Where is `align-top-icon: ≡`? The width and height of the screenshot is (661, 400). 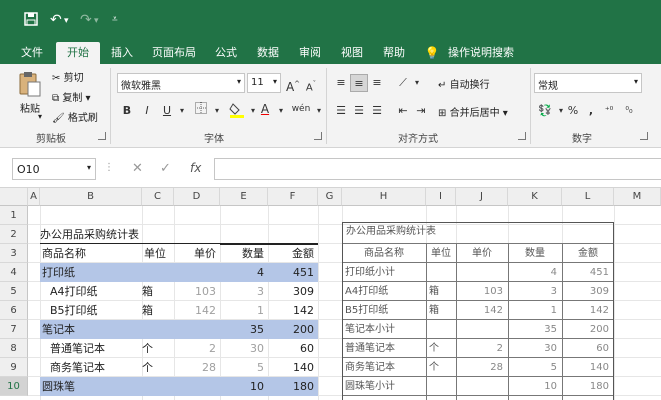 align-top-icon: ≡ is located at coordinates (341, 83).